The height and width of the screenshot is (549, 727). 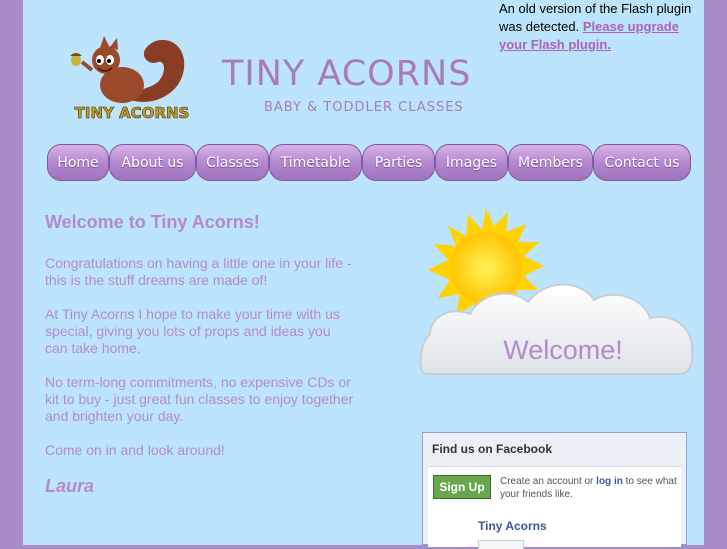 I want to click on welcome-heading: Welcome to Tiny Acorns!, so click(x=152, y=222).